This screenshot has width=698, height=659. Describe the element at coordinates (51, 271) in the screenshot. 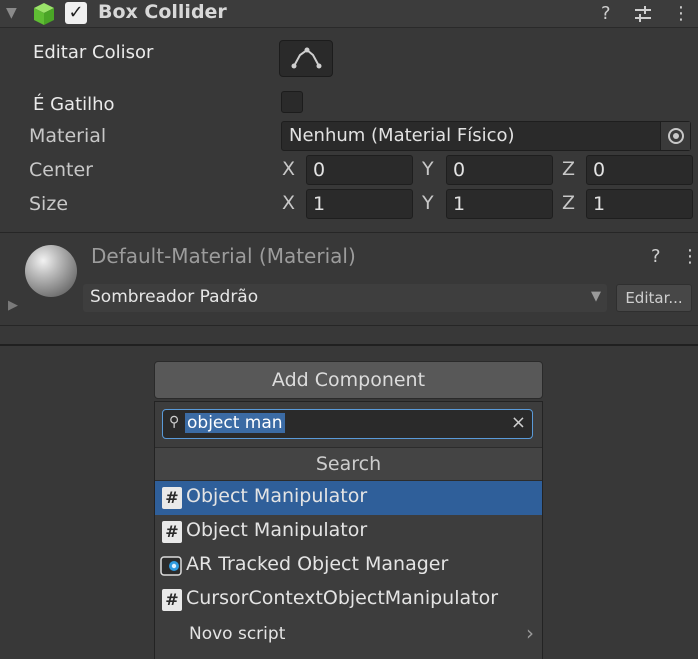

I see `material-preview-sphere` at that location.